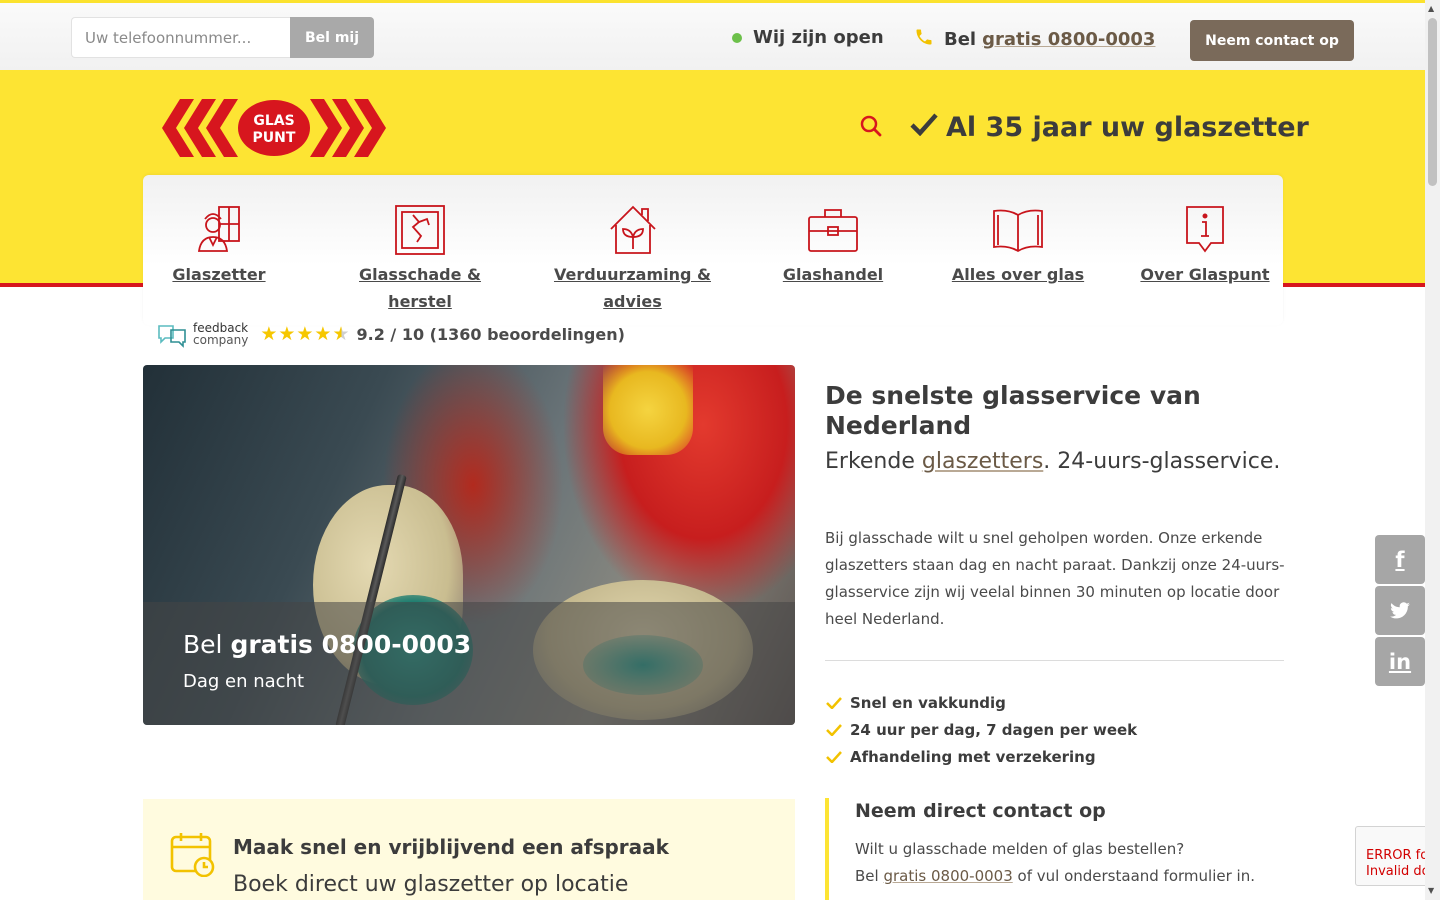 The width and height of the screenshot is (1440, 900). I want to click on list-item: Snel en vakkundig, so click(981, 702).